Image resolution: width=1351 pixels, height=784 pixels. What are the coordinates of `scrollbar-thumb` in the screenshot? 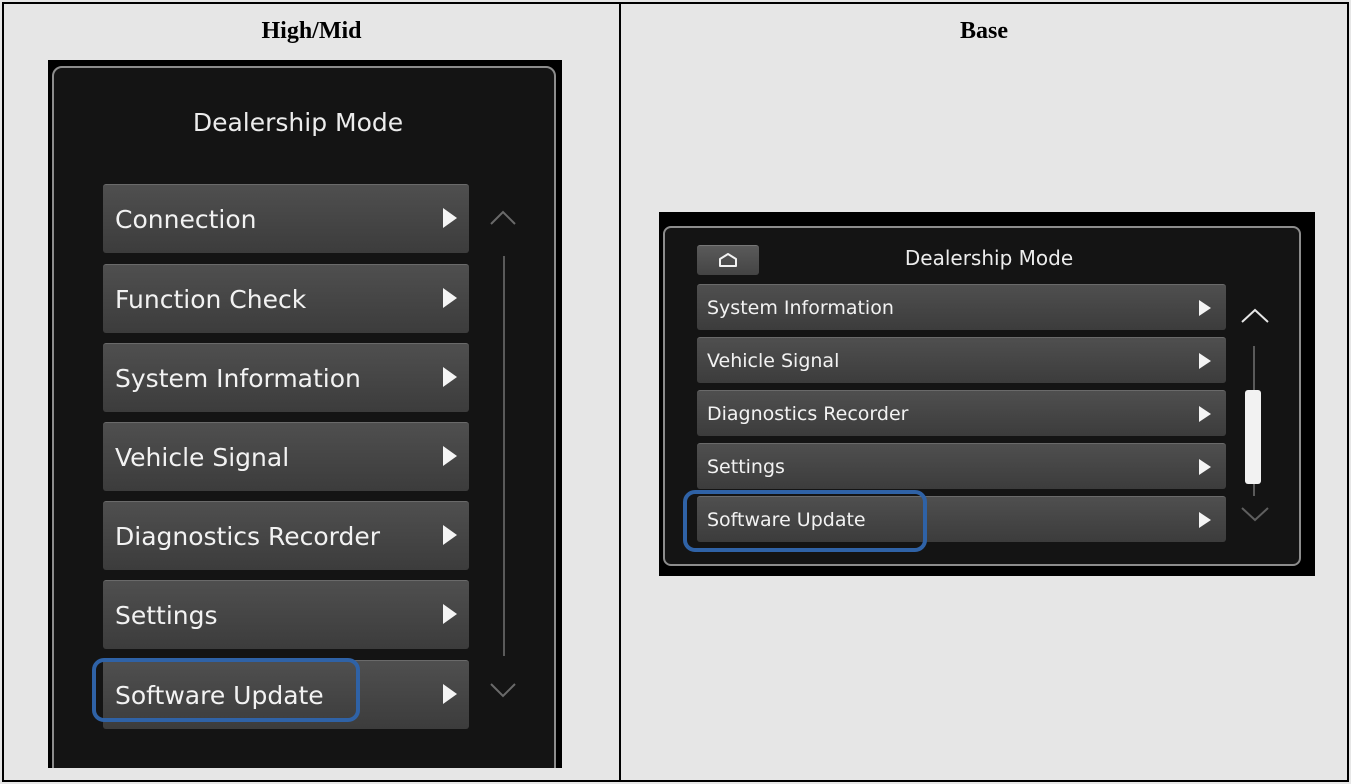 It's located at (1253, 437).